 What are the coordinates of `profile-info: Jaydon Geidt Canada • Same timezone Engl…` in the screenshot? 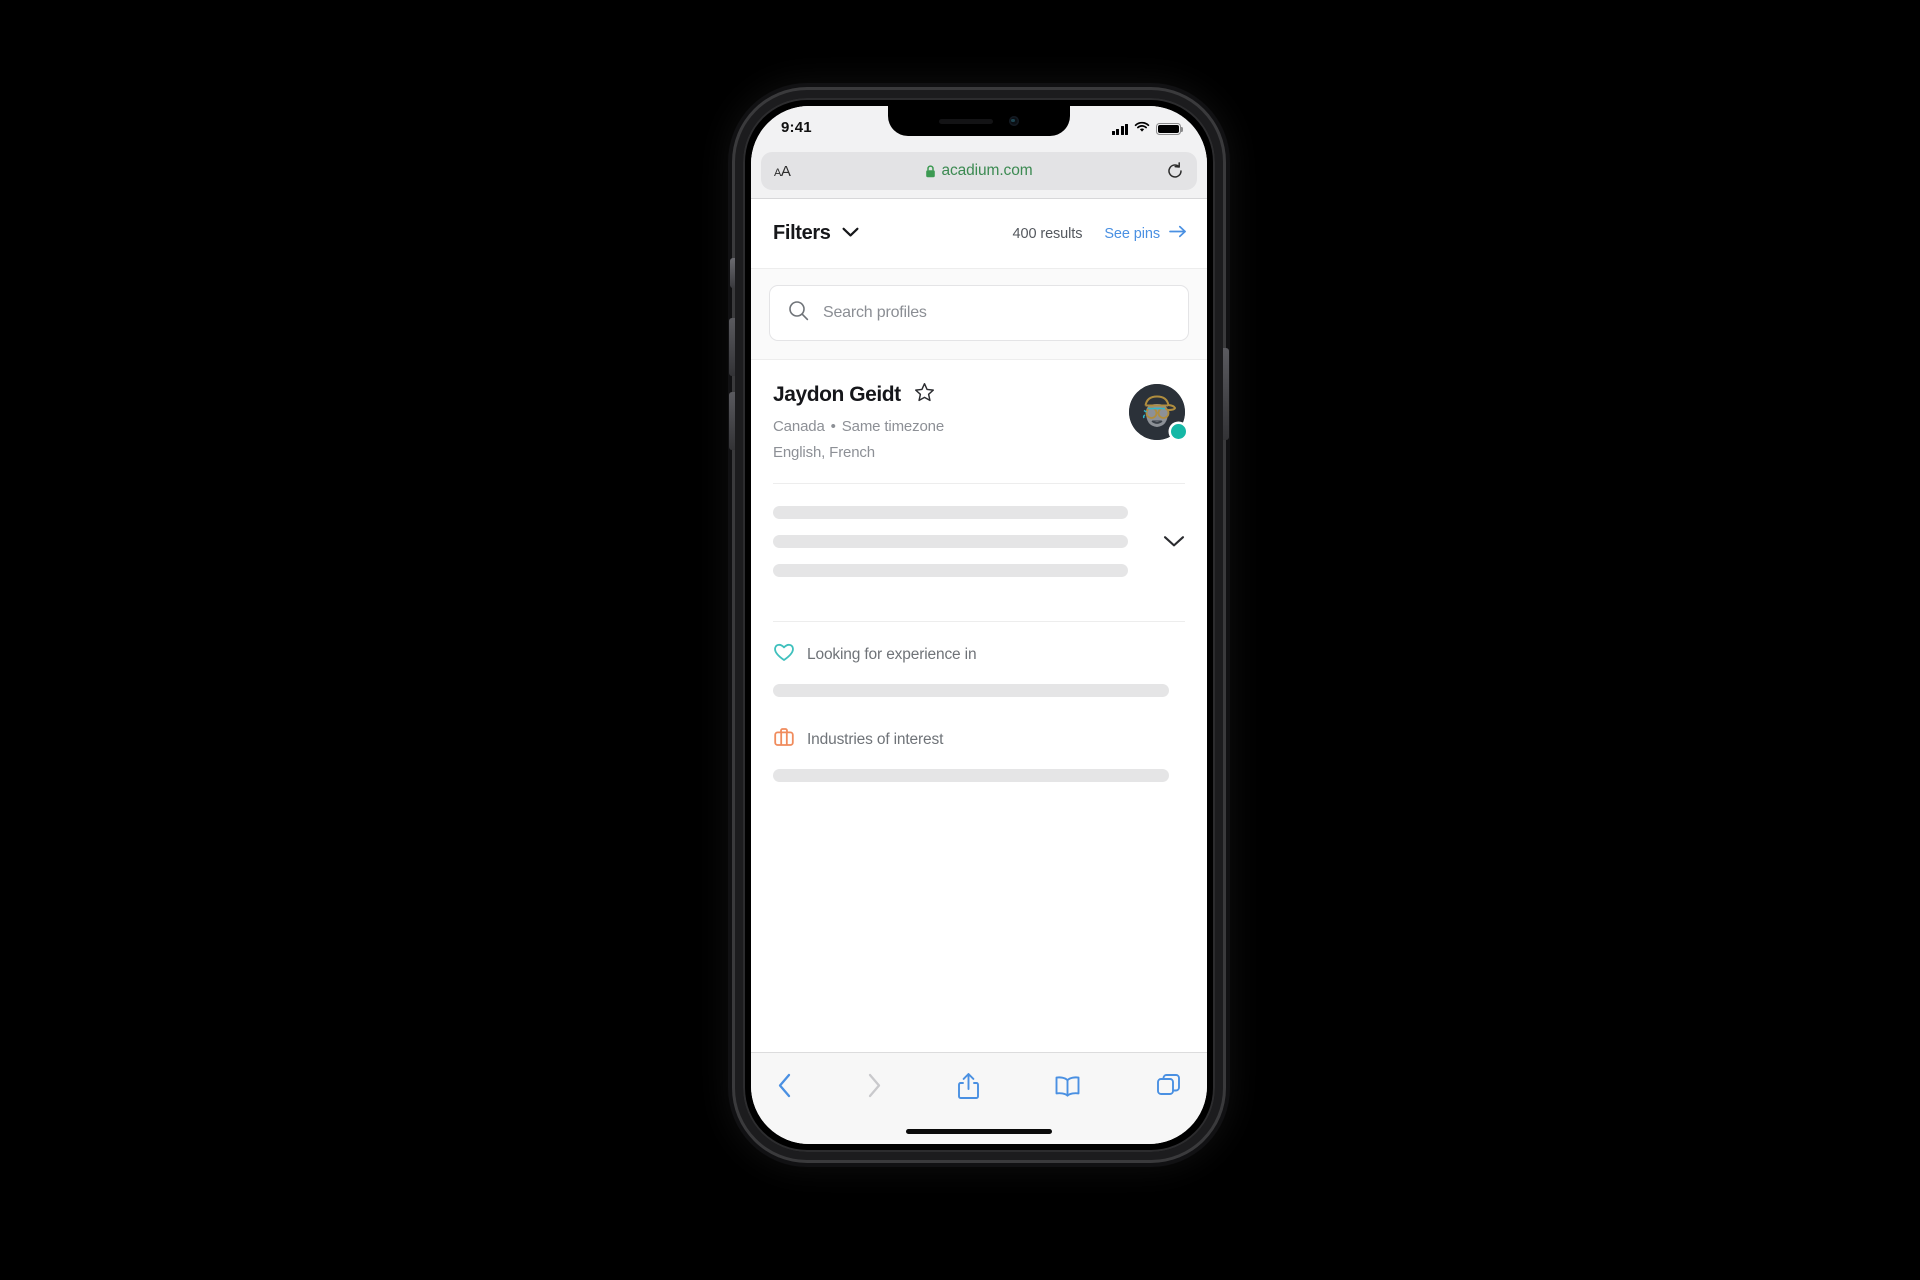 It's located at (951, 421).